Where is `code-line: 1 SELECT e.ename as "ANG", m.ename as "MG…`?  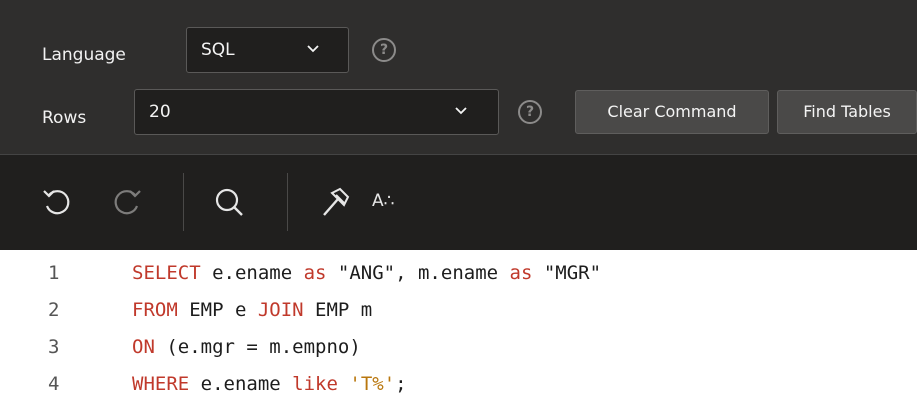 code-line: 1 SELECT e.ename as "ANG", m.ename as "MG… is located at coordinates (458, 280).